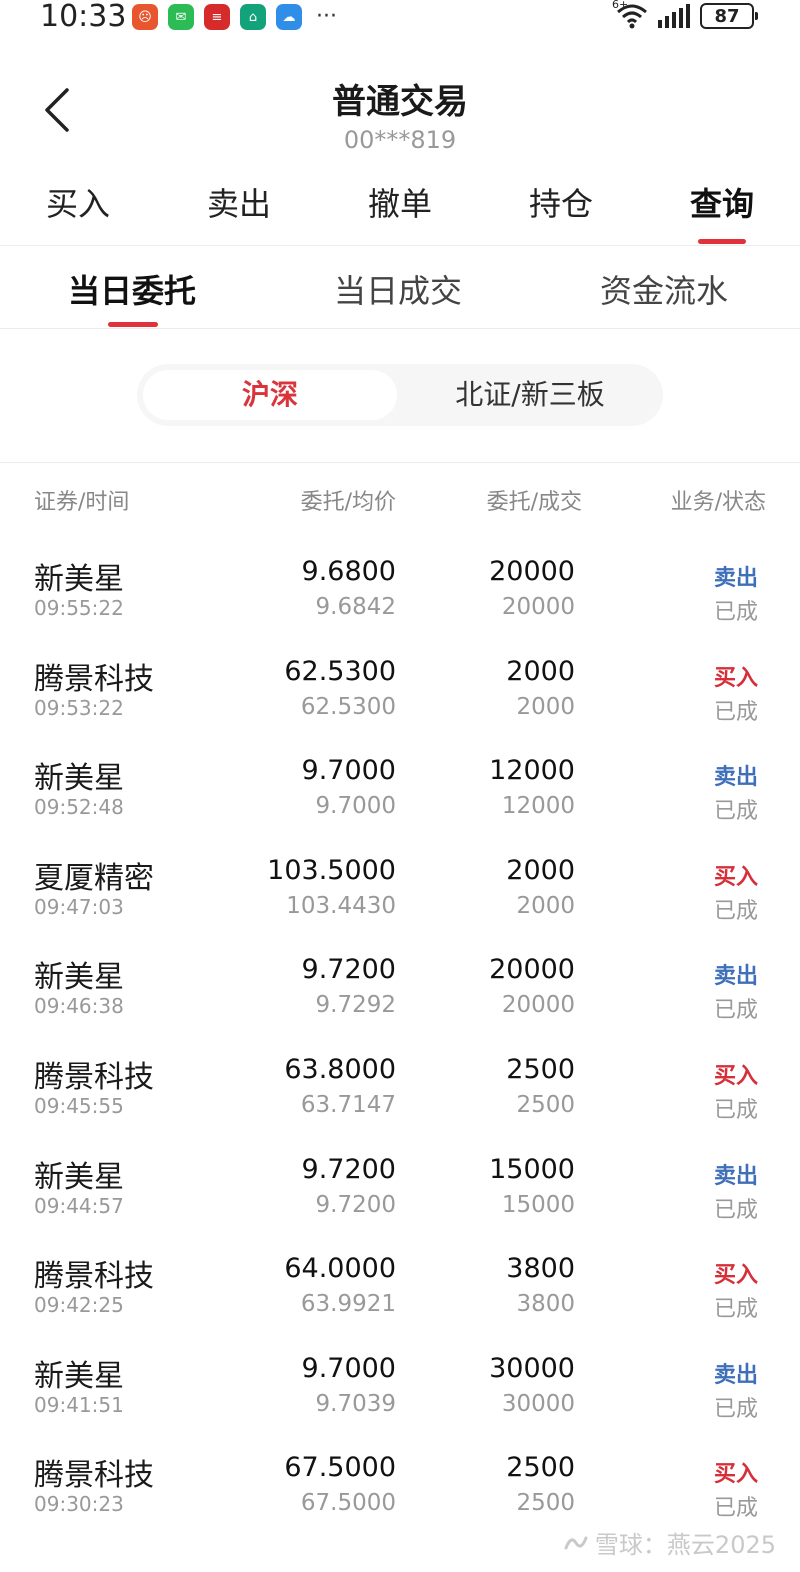 This screenshot has height=1572, width=800. I want to click on order-price: 64.0000, so click(340, 1269).